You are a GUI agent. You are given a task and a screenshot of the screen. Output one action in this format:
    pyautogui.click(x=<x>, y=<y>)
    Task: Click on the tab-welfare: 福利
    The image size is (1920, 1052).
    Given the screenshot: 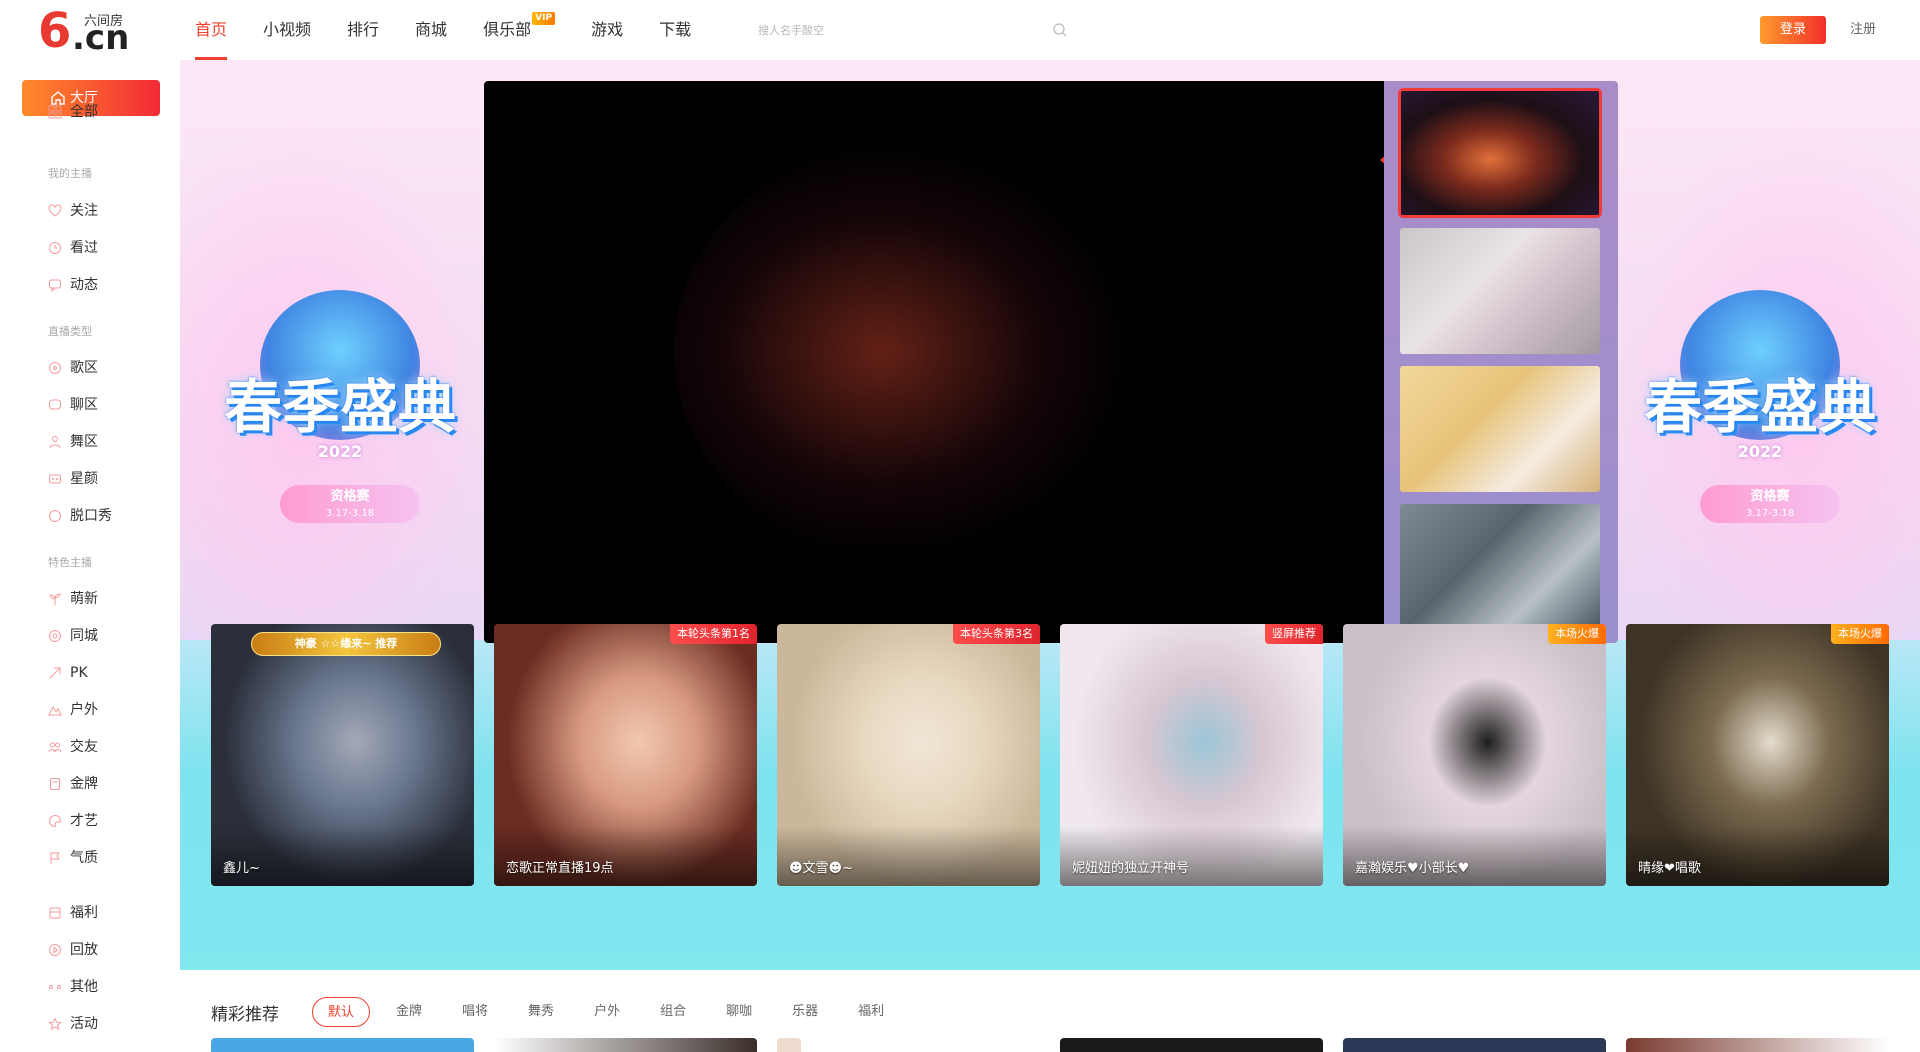 What is the action you would take?
    pyautogui.click(x=871, y=1012)
    